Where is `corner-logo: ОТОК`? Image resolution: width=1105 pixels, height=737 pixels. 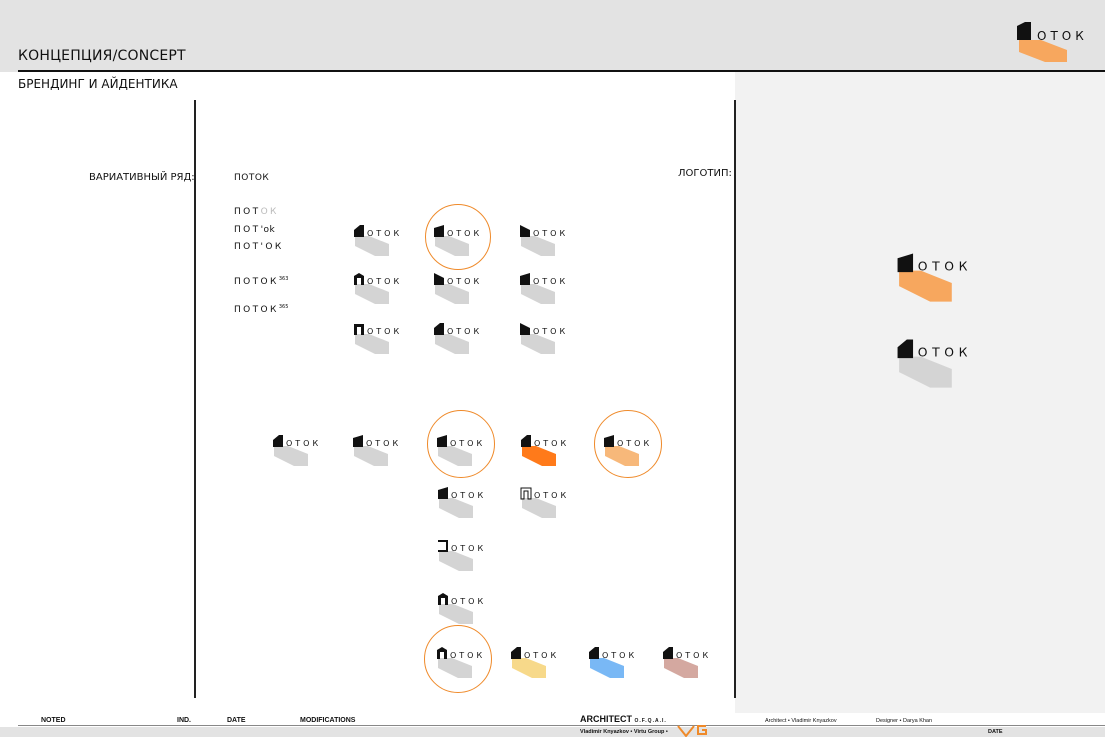 corner-logo: ОТОК is located at coordinates (1052, 42).